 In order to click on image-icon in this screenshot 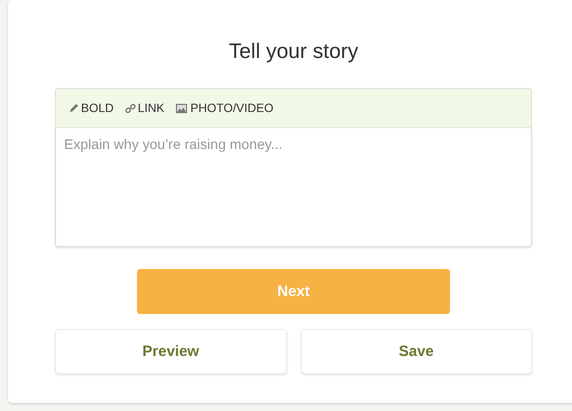, I will do `click(181, 108)`.